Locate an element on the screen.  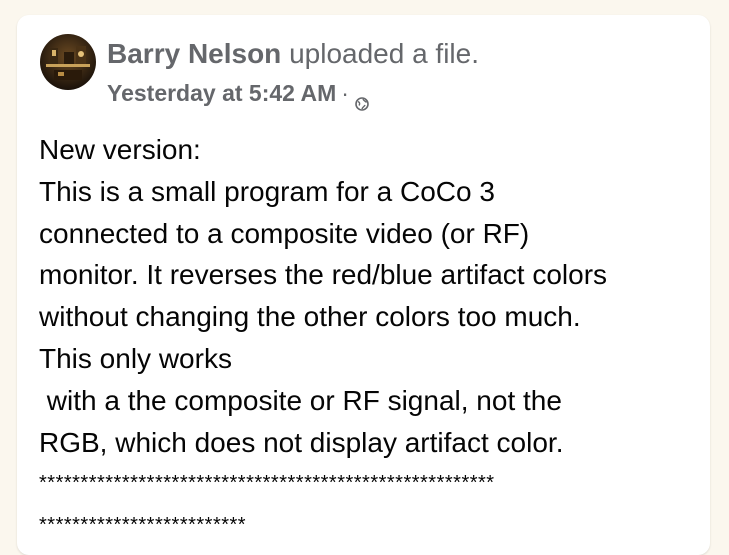
post-text-line: This only works is located at coordinates (135, 358).